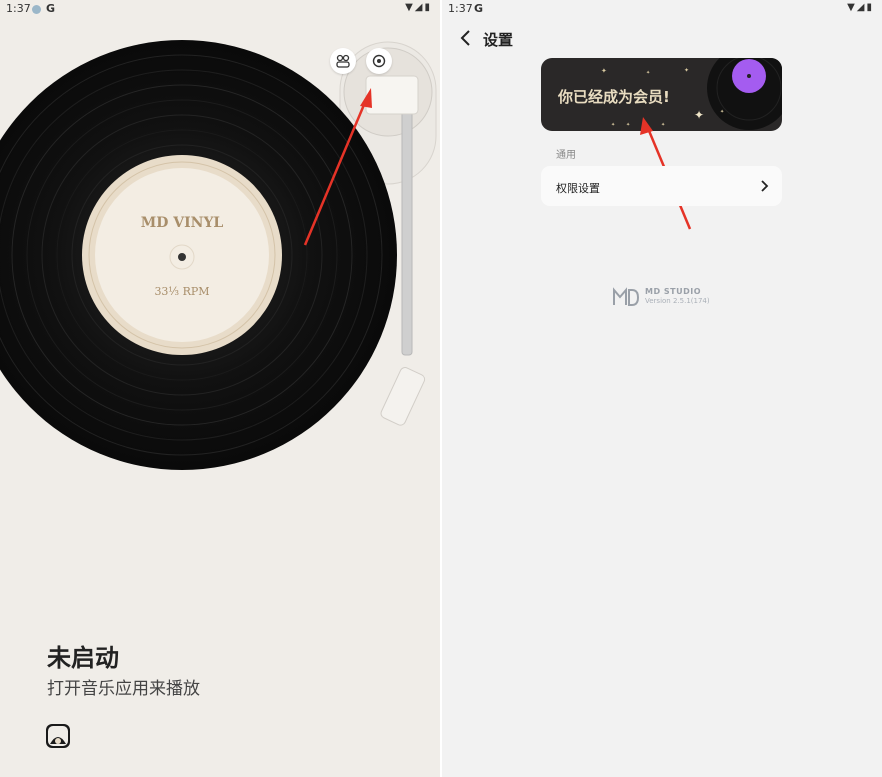 This screenshot has height=777, width=882. What do you see at coordinates (83, 658) in the screenshot?
I see `player-status-title: 未启动` at bounding box center [83, 658].